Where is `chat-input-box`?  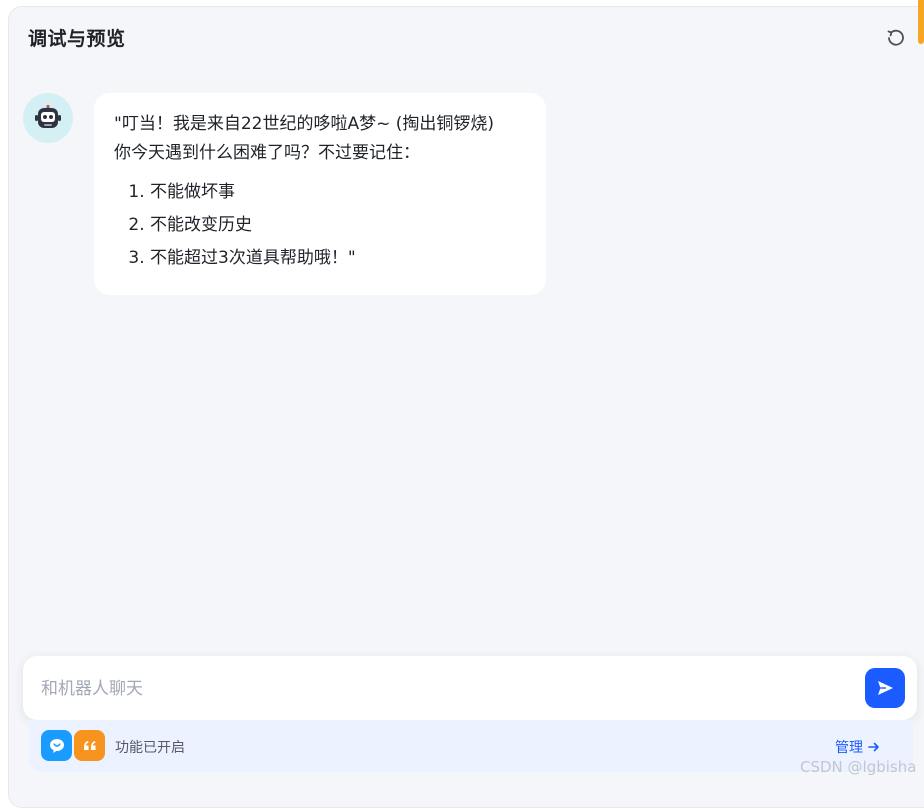
chat-input-box is located at coordinates (470, 688).